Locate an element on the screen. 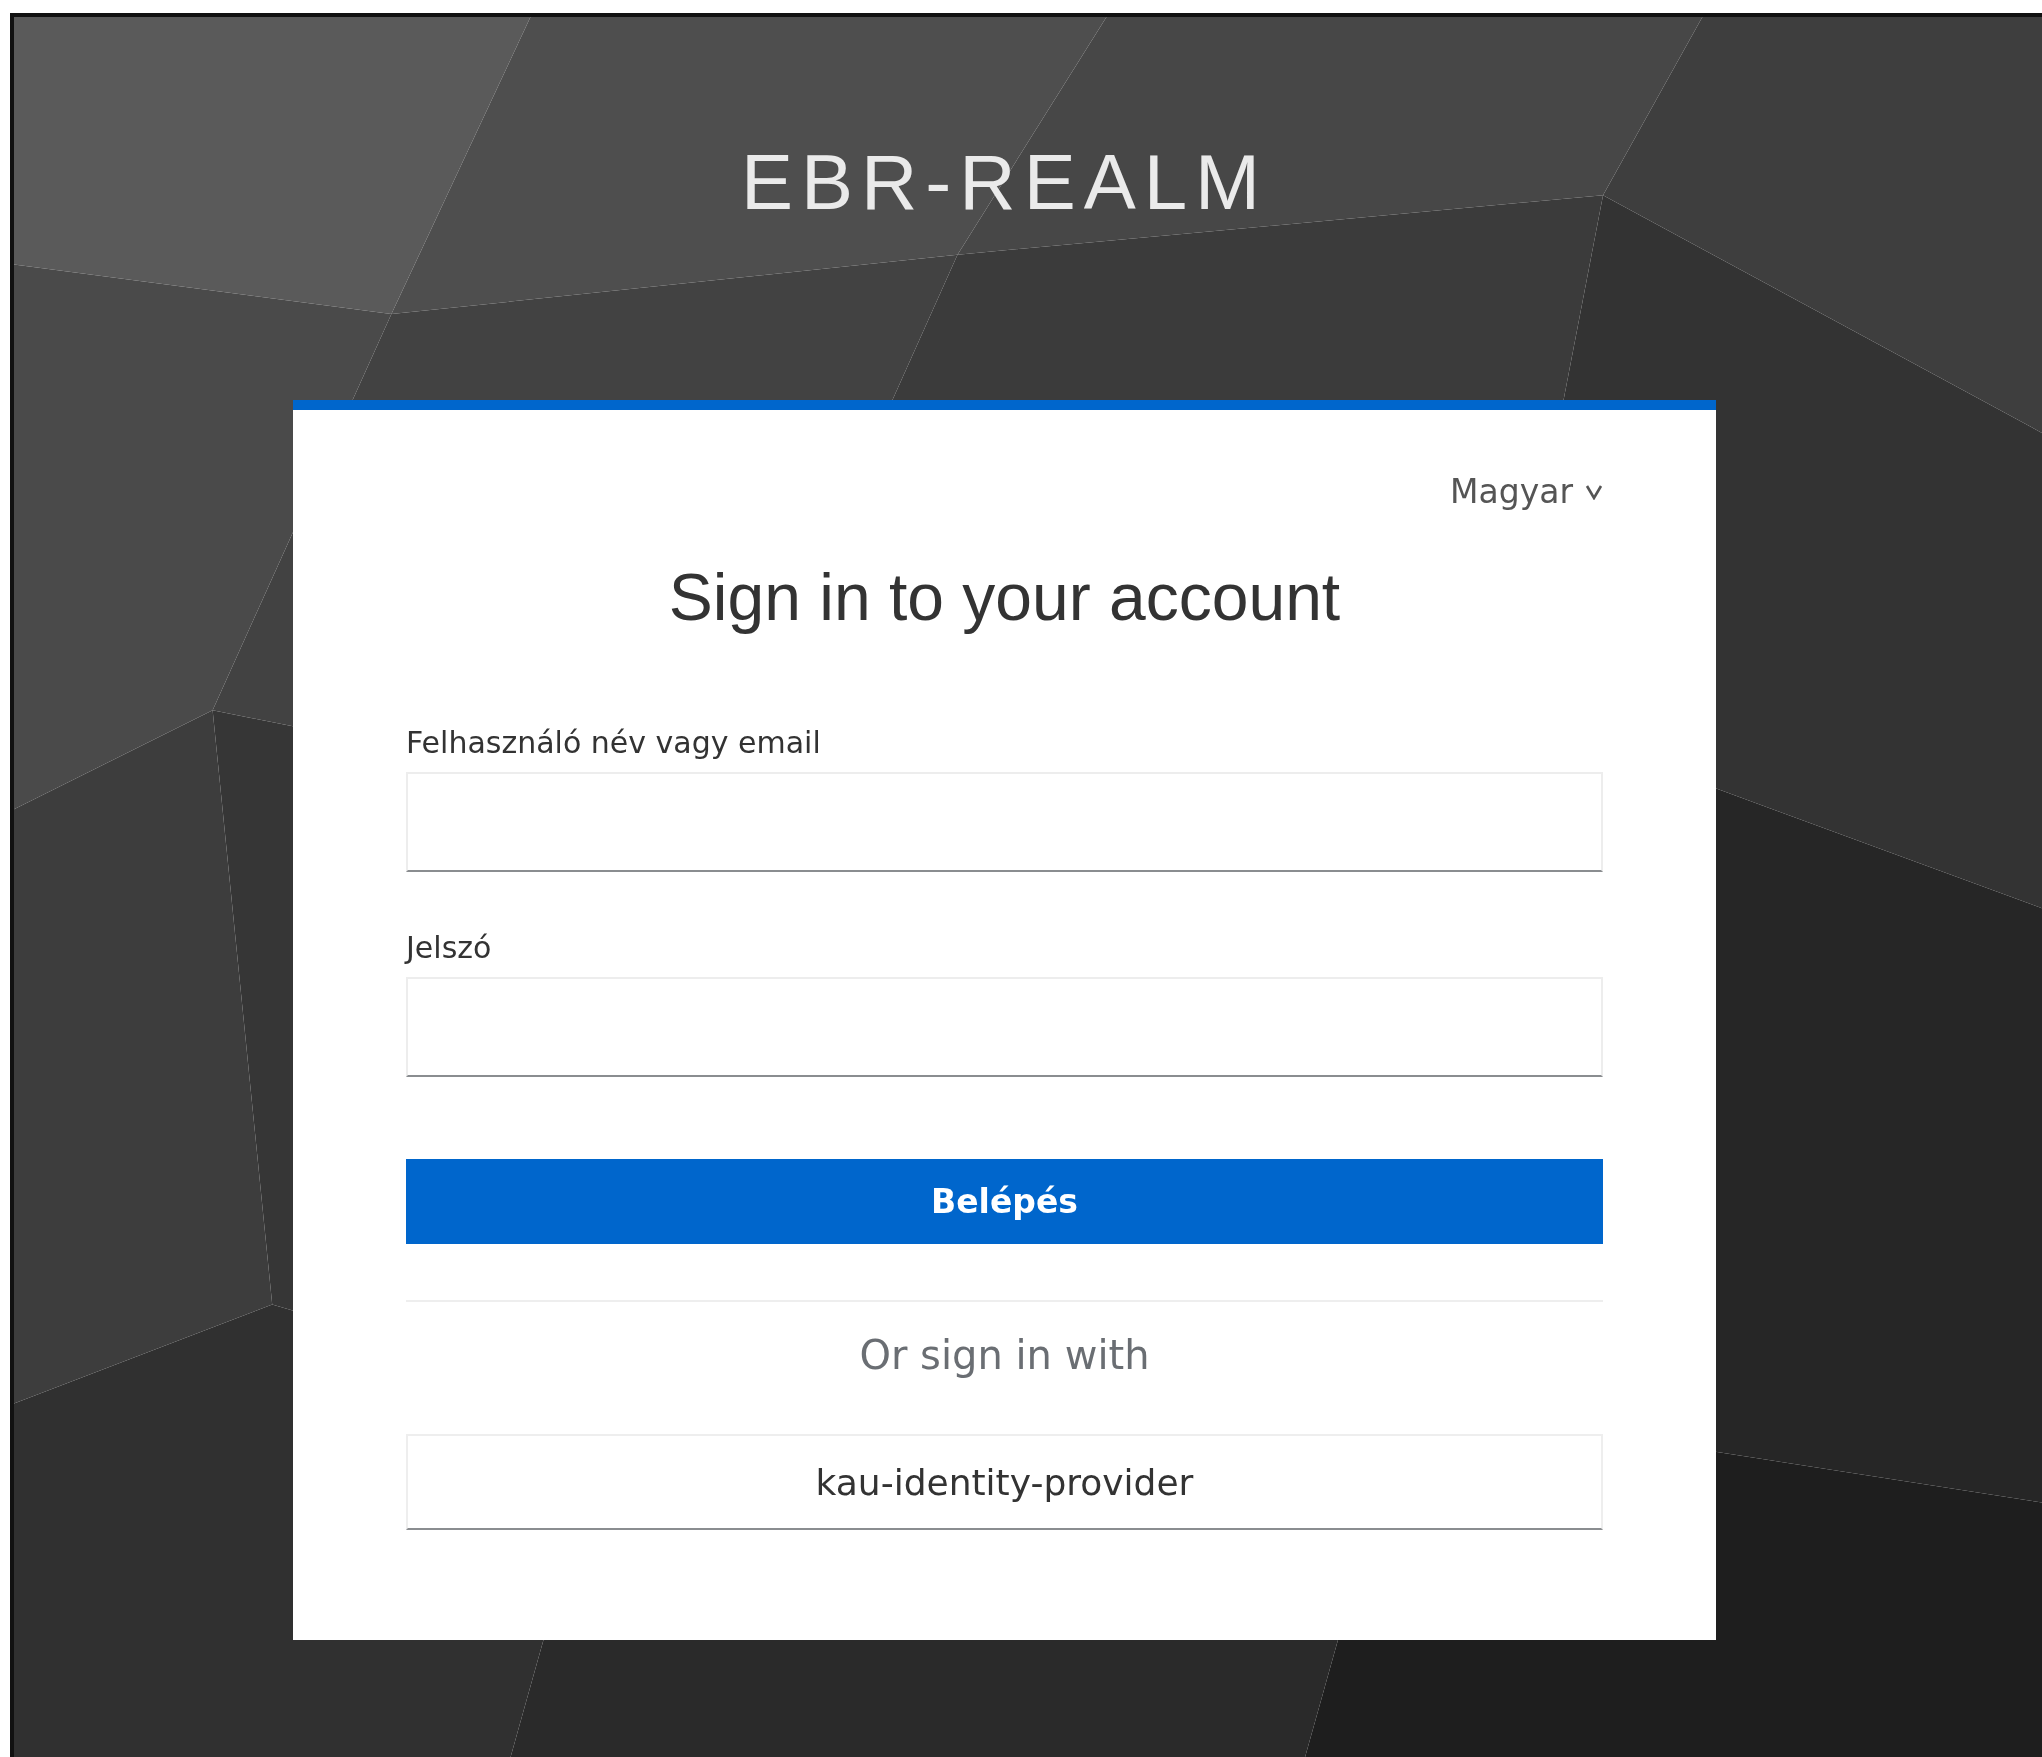 This screenshot has height=1757, width=2042. language-selector: Magyar is located at coordinates (1526, 491).